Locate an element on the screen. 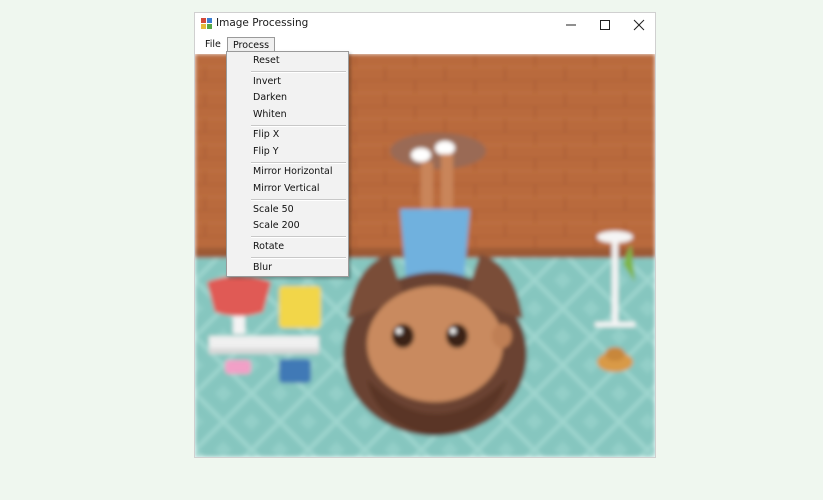  menu-item-darken: Darken is located at coordinates (270, 98).